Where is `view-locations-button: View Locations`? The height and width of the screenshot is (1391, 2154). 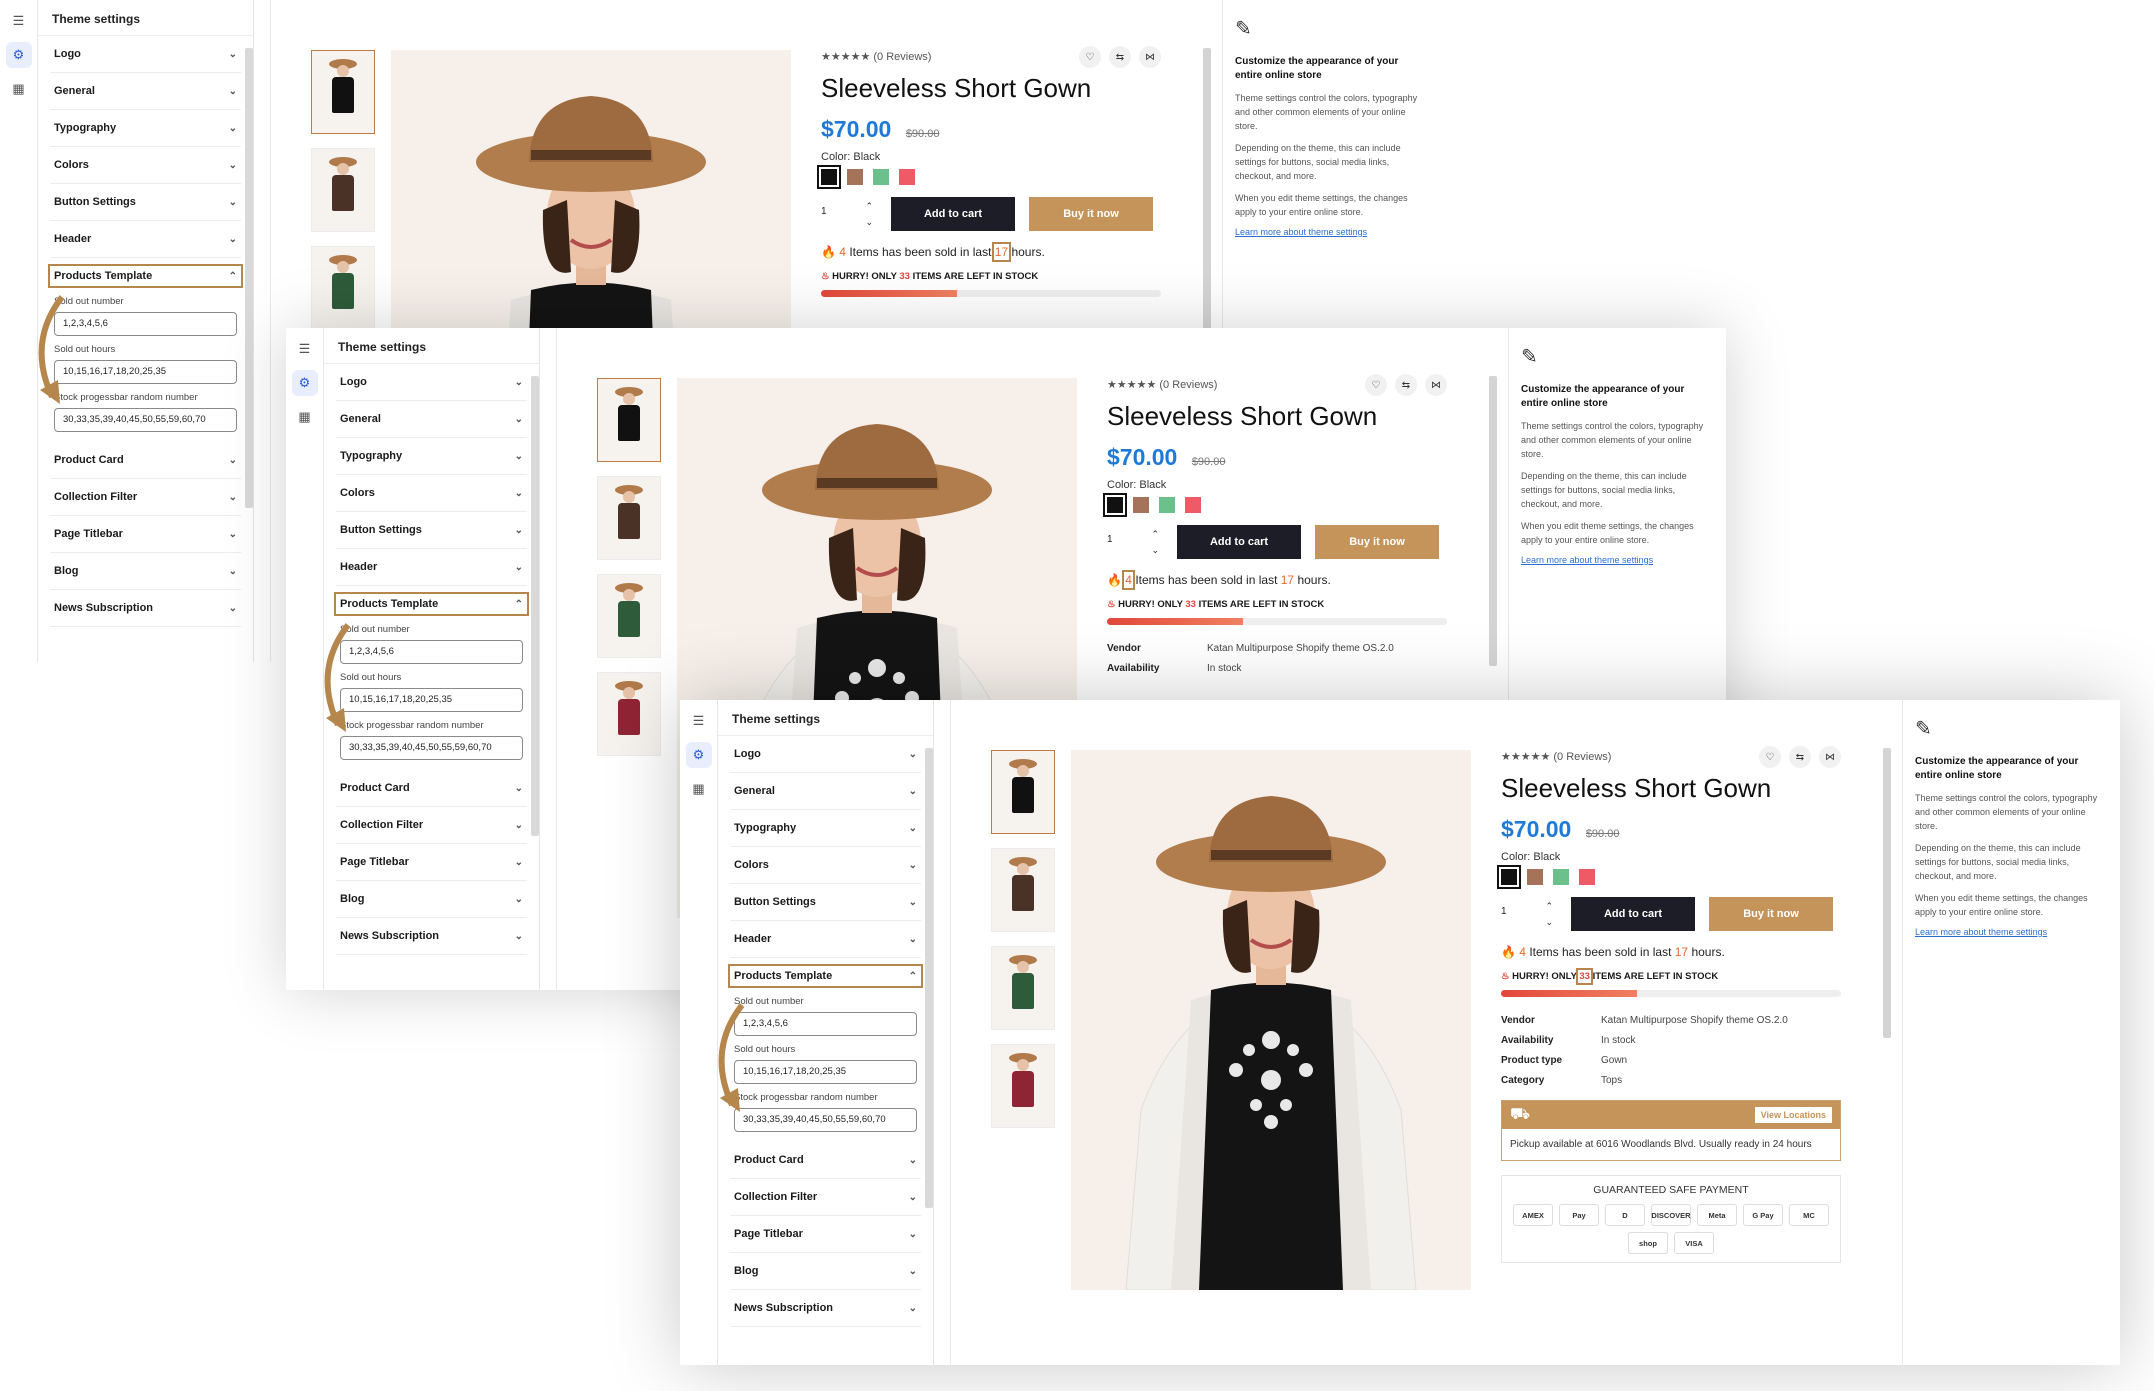
view-locations-button: View Locations is located at coordinates (1793, 1115).